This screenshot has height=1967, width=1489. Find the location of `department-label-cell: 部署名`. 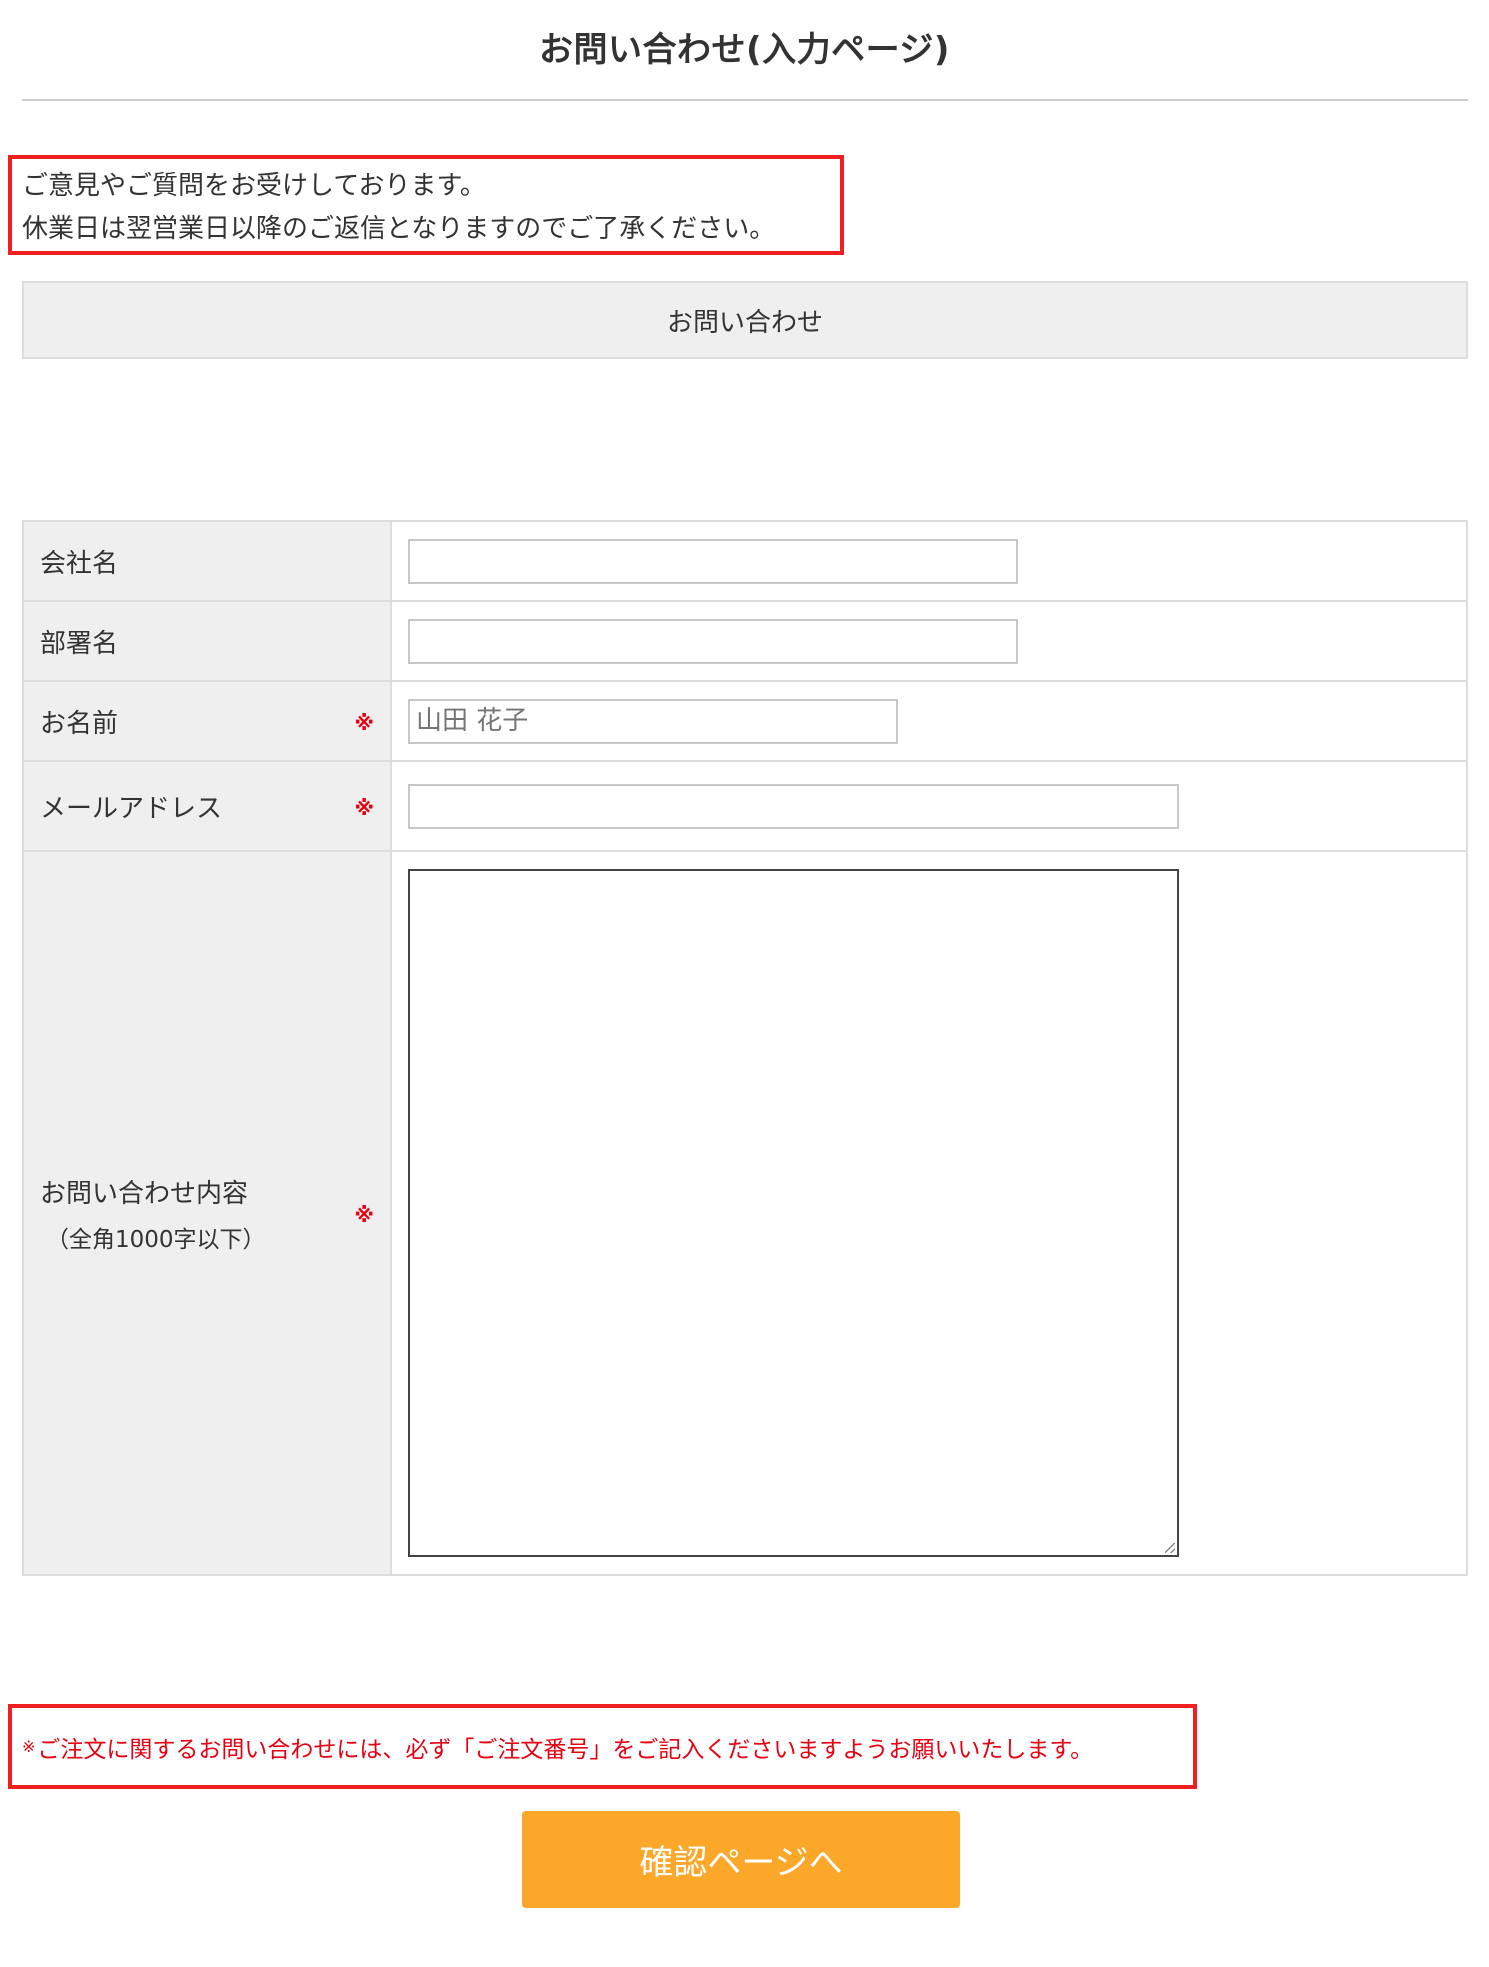

department-label-cell: 部署名 is located at coordinates (207, 641).